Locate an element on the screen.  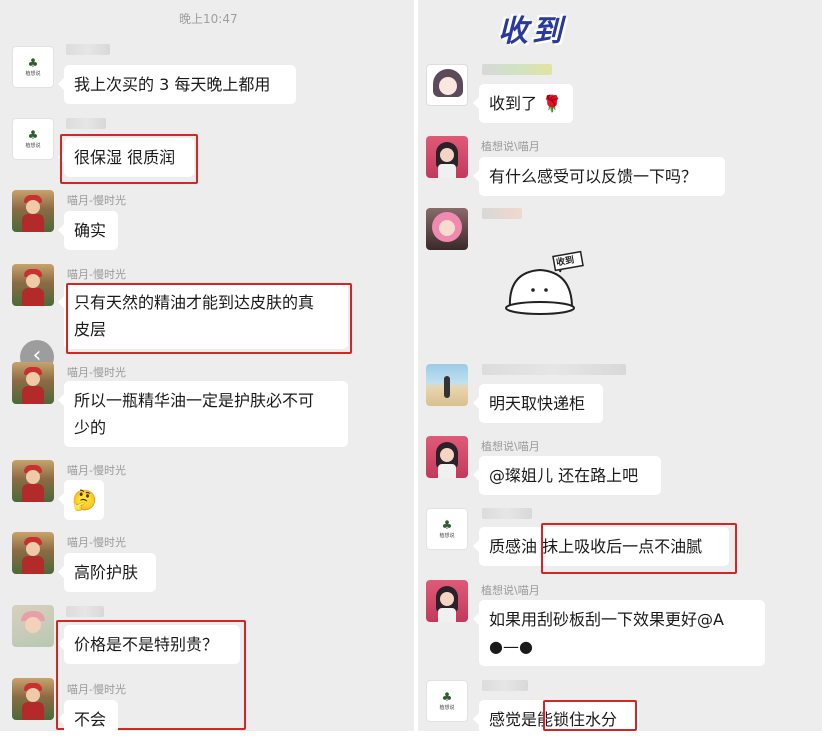
message-bubble: 如果用刮砂板刮一下效果更好@A ●—● is located at coordinates (619, 633).